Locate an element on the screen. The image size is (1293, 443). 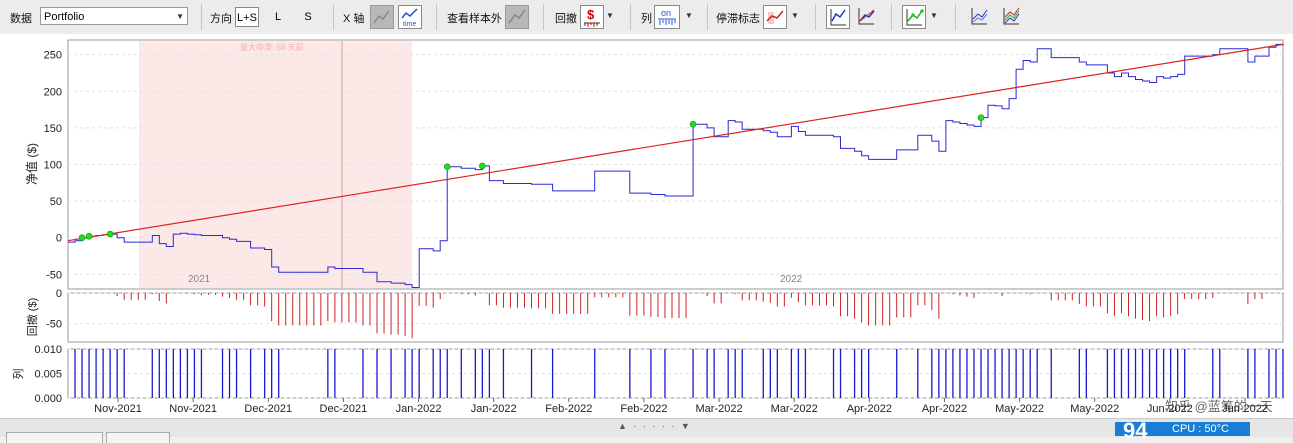
data-select: Portfolio ▼ is located at coordinates (114, 16).